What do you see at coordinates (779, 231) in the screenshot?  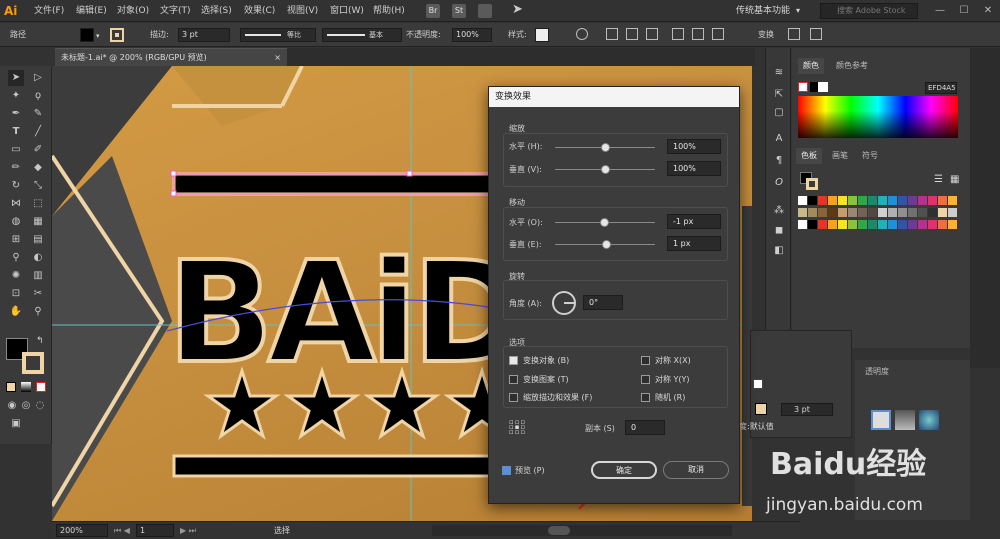 I see `appearance-icon: ◼` at bounding box center [779, 231].